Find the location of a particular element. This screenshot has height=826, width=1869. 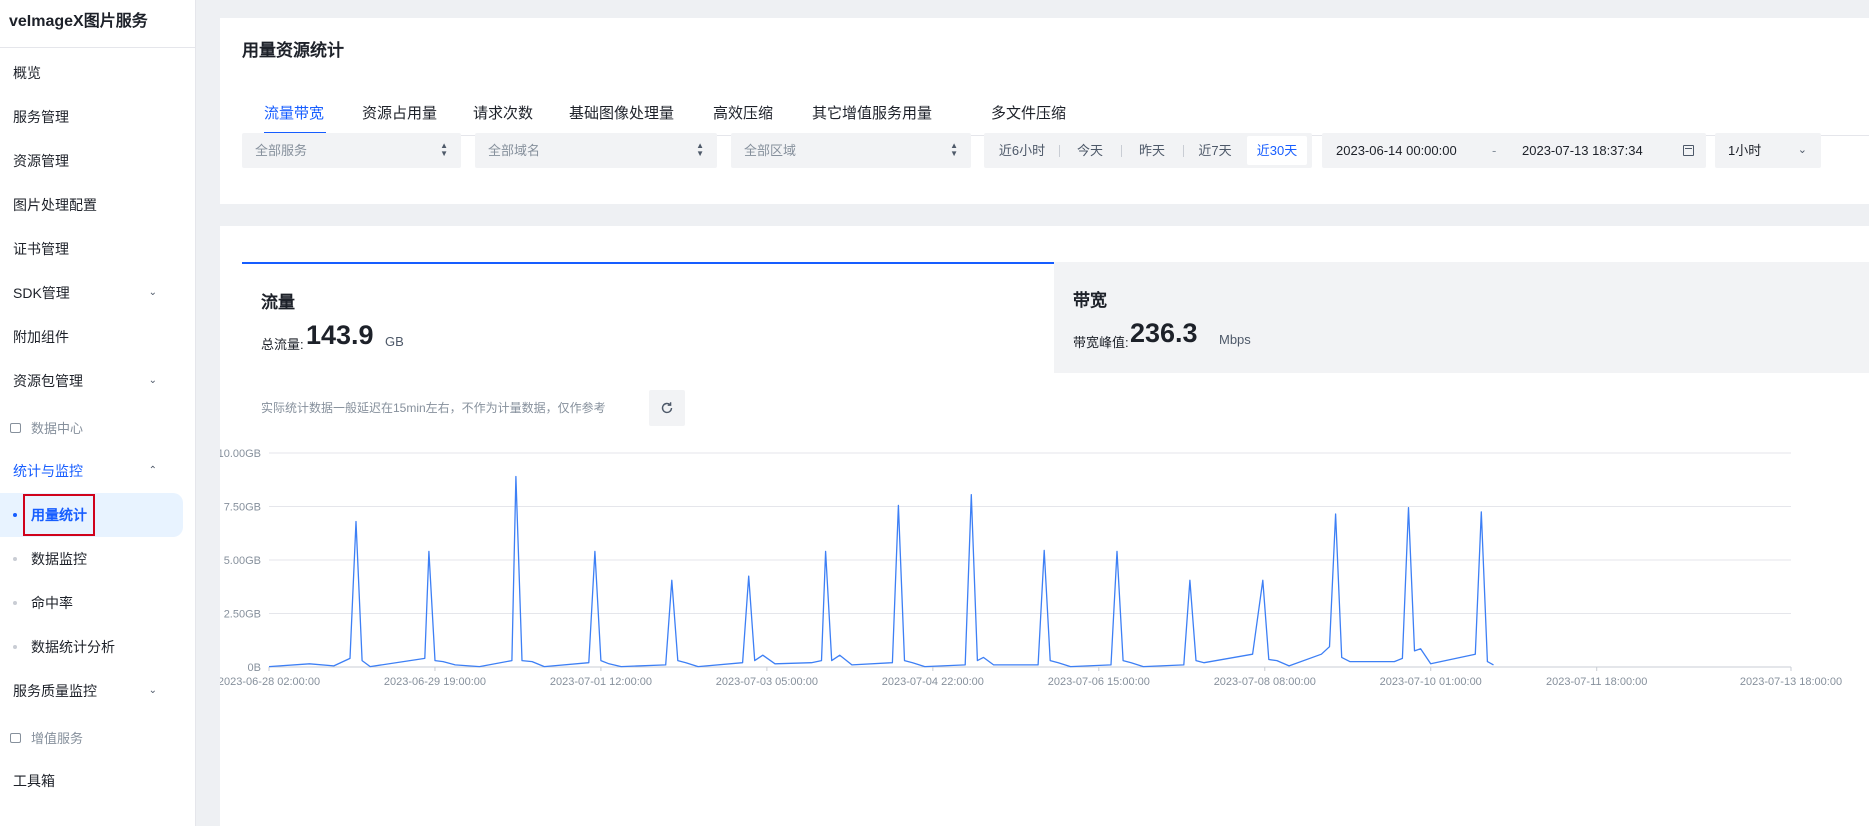

x-tick-label: 2023-07-06 15:00:00 is located at coordinates (1099, 682).